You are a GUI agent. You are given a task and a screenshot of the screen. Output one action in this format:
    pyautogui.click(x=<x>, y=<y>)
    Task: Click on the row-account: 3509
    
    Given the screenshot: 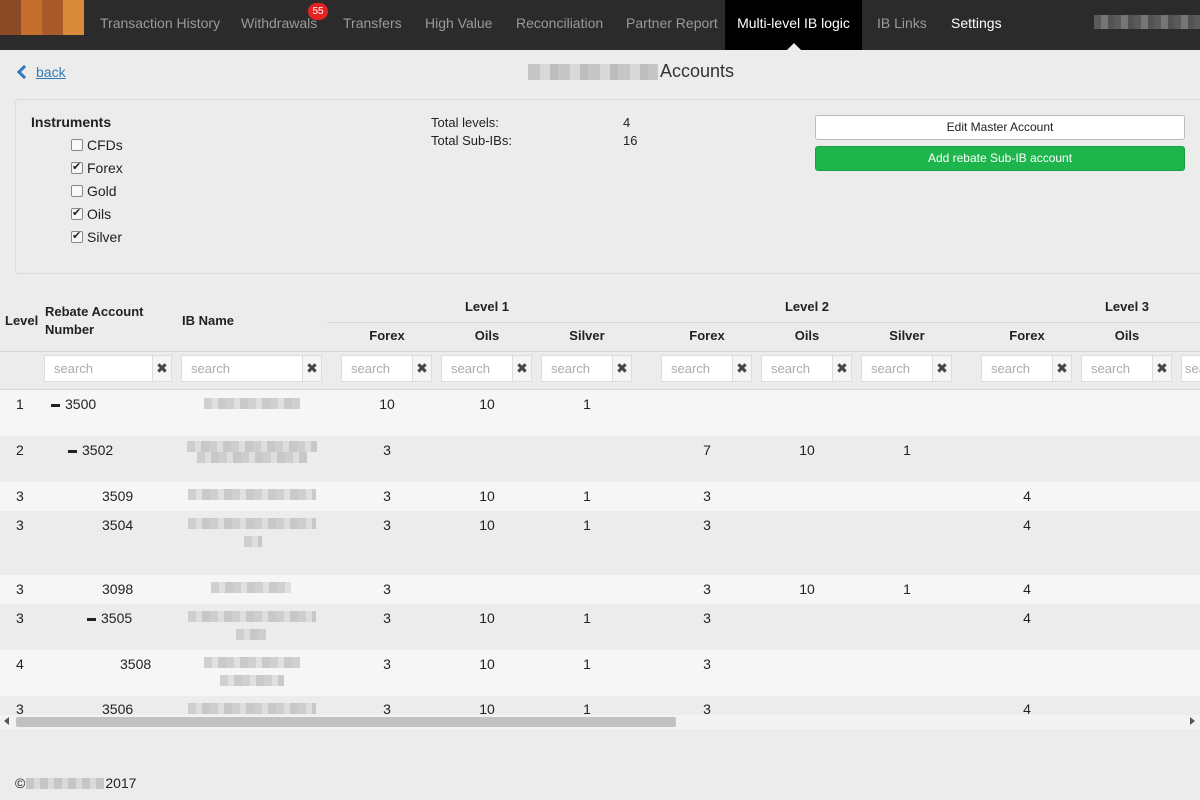 What is the action you would take?
    pyautogui.click(x=117, y=496)
    